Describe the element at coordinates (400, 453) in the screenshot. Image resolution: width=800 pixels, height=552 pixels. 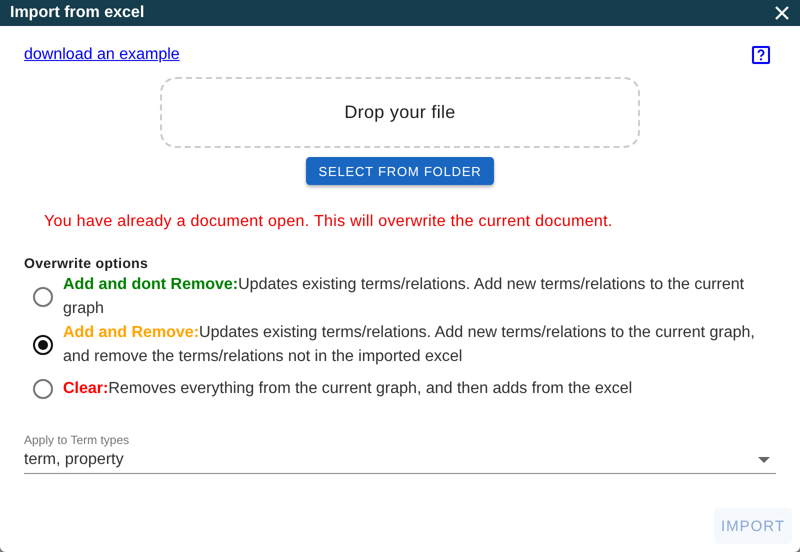
I see `term-types-select: Apply to Term types term, property` at that location.